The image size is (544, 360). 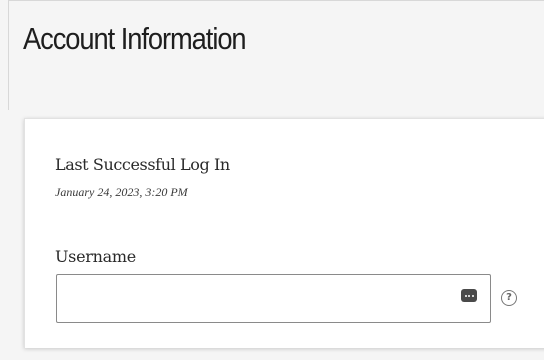 I want to click on autofill-icon, so click(x=469, y=295).